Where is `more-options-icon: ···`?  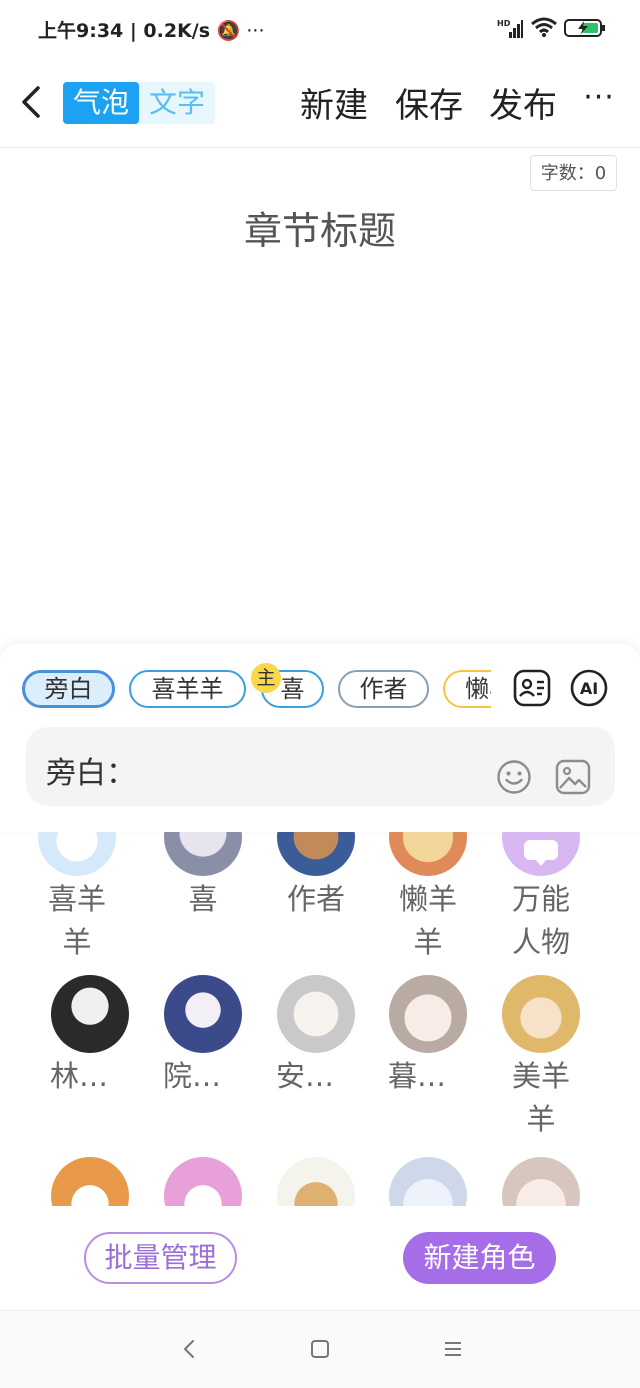
more-options-icon: ··· is located at coordinates (599, 100).